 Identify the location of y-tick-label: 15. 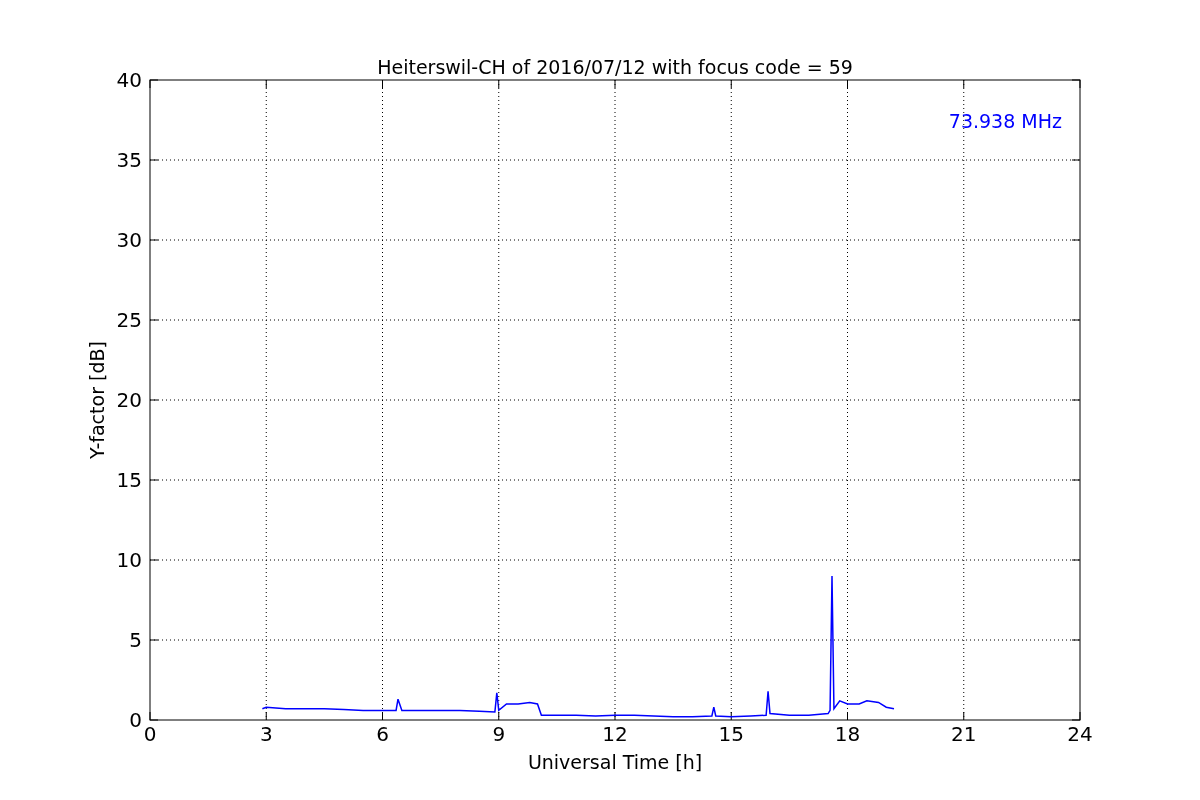
(129, 480).